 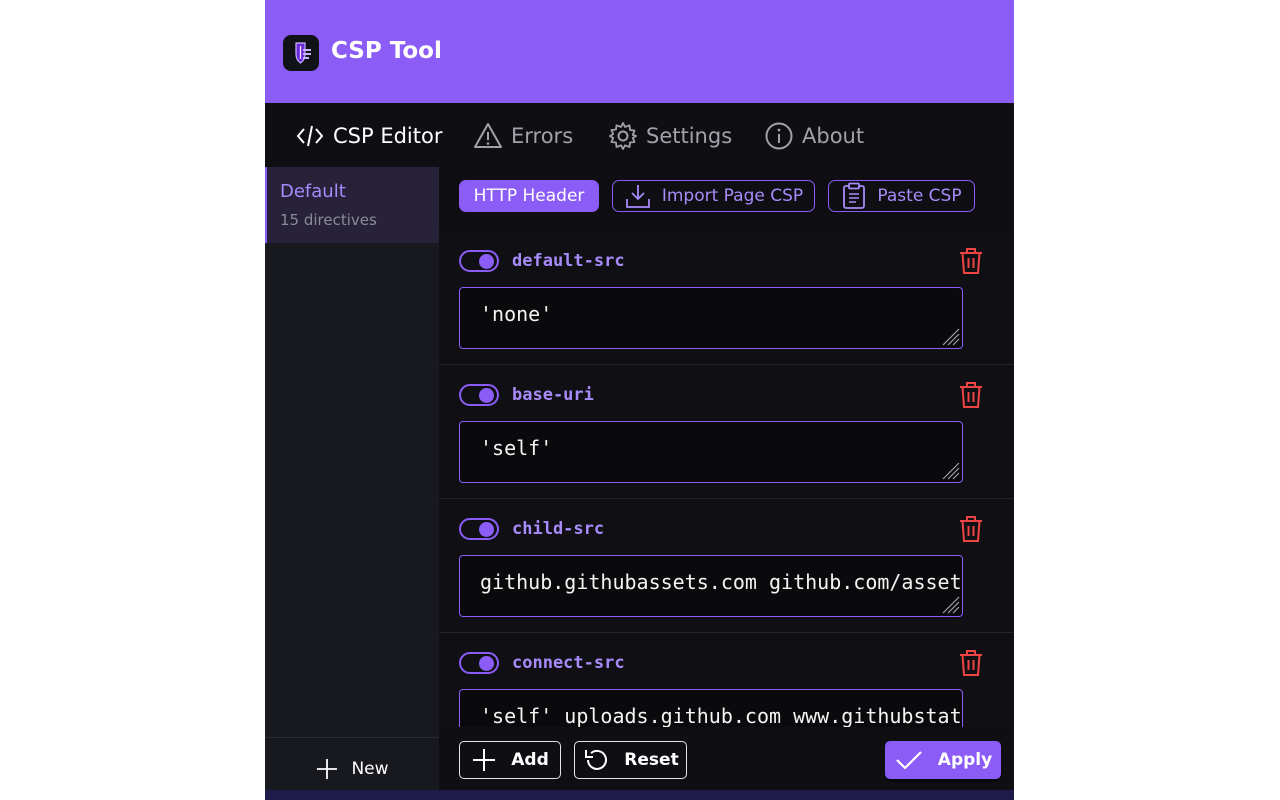 What do you see at coordinates (639, 51) in the screenshot?
I see `title-bar: CSP Tool` at bounding box center [639, 51].